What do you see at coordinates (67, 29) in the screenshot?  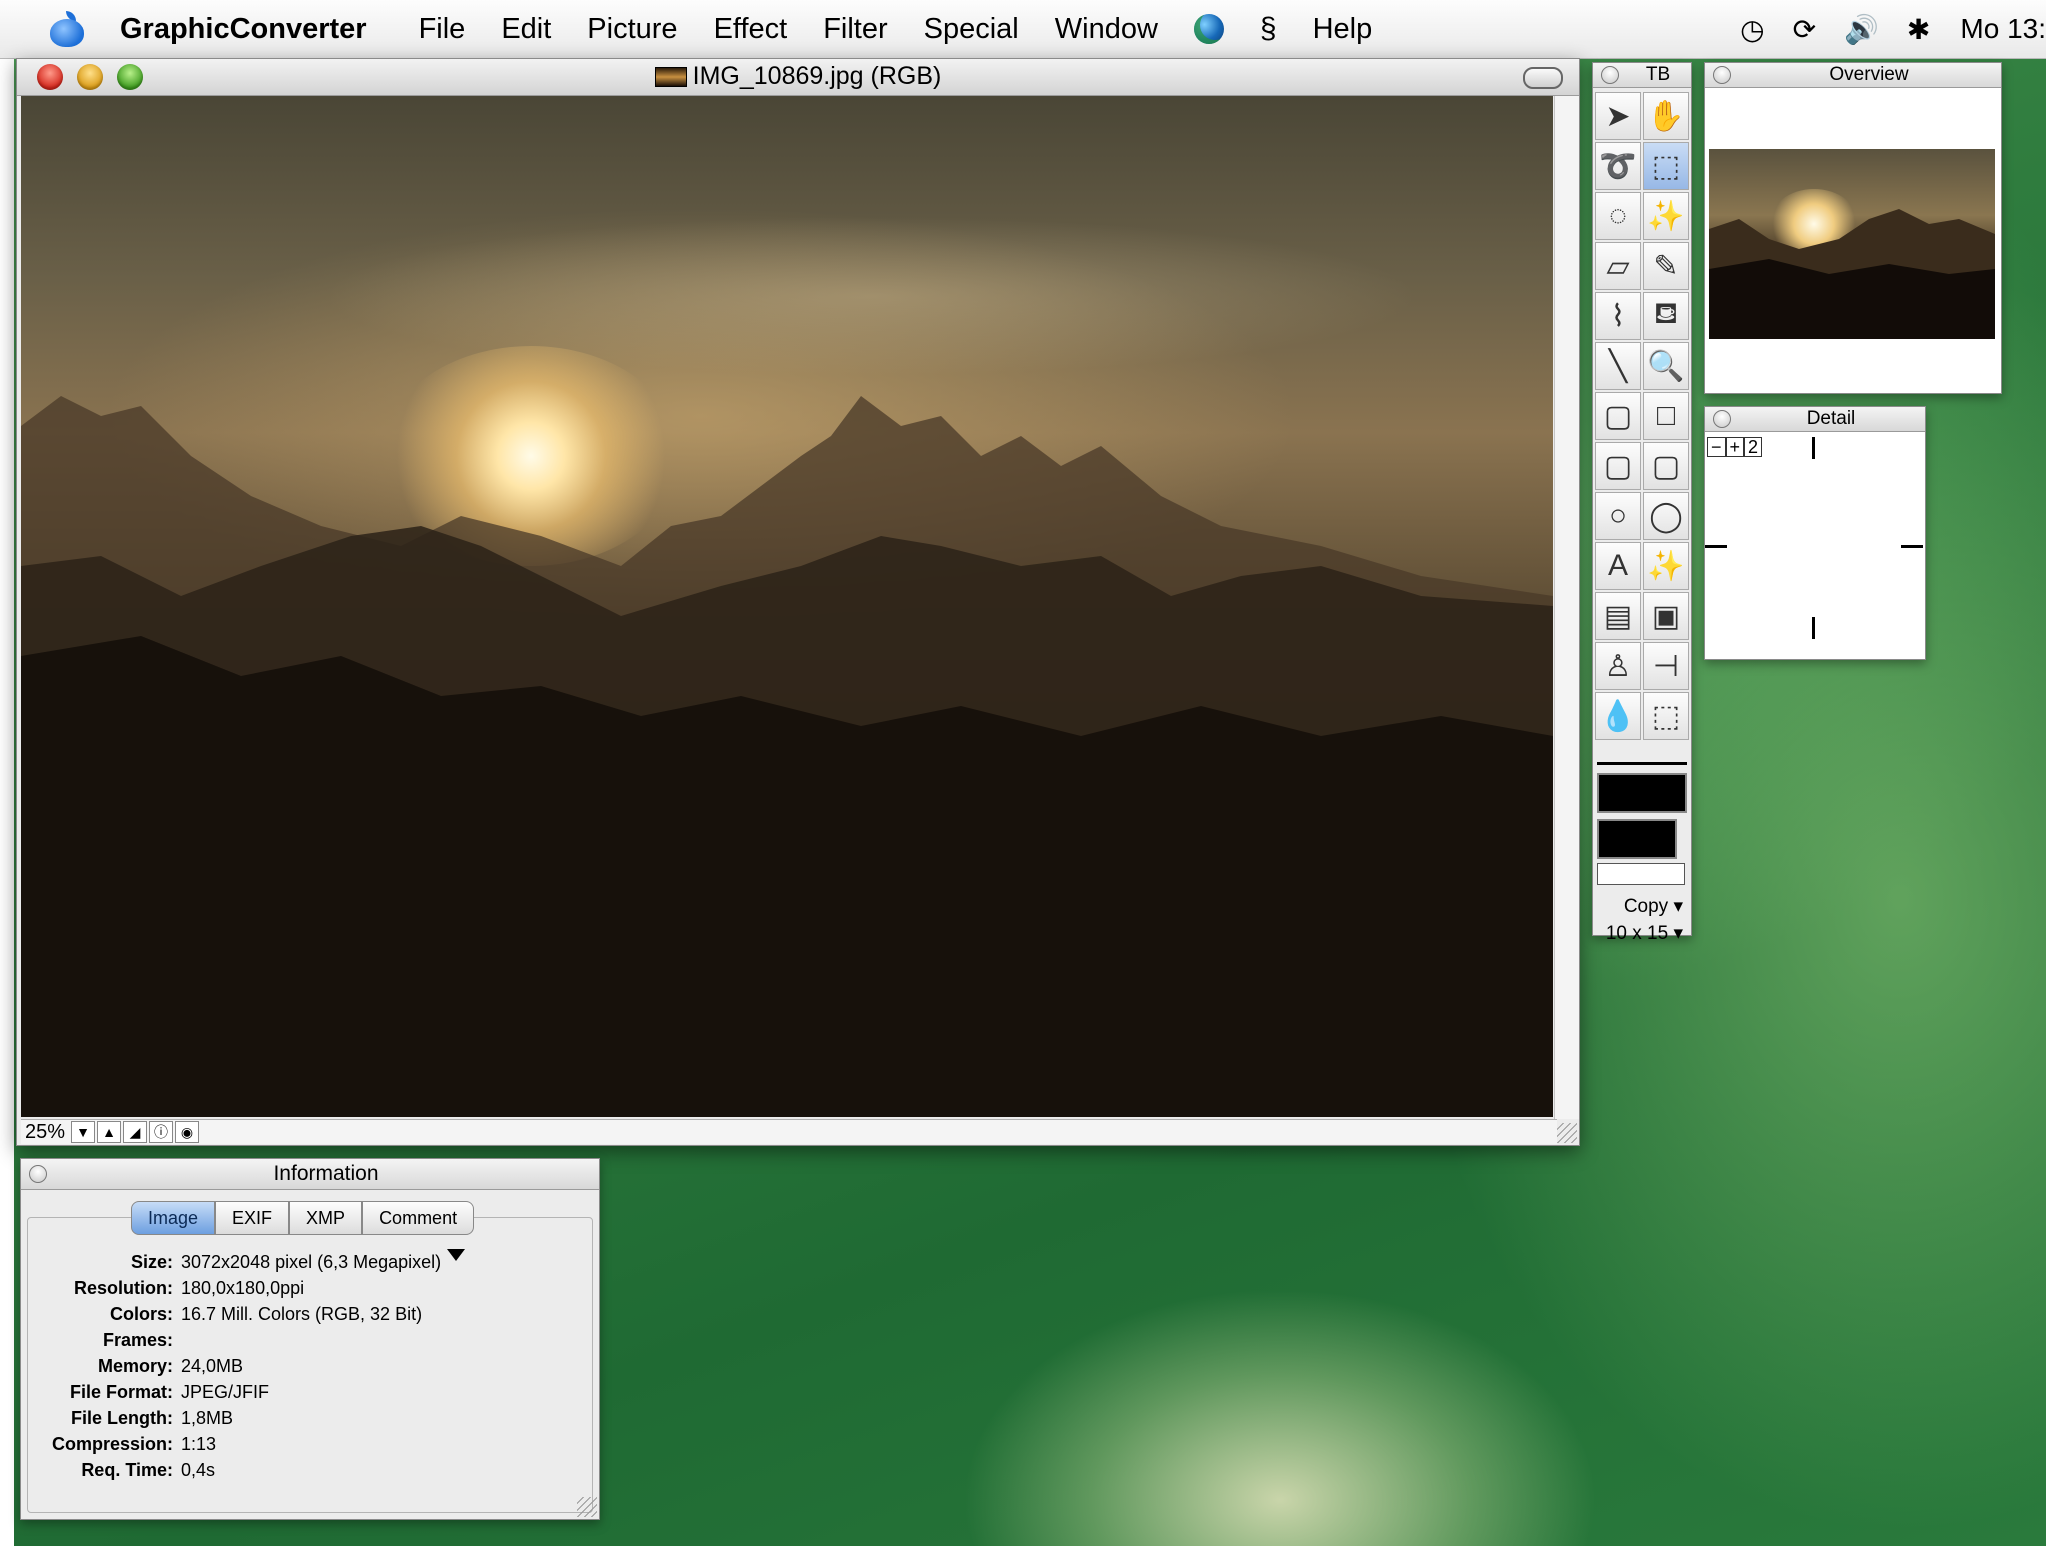 I see `apple-menu-icon` at bounding box center [67, 29].